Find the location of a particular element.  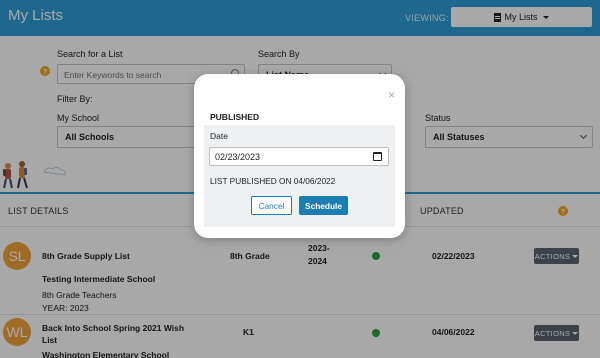

date-input: 02/23/2023 is located at coordinates (299, 156).